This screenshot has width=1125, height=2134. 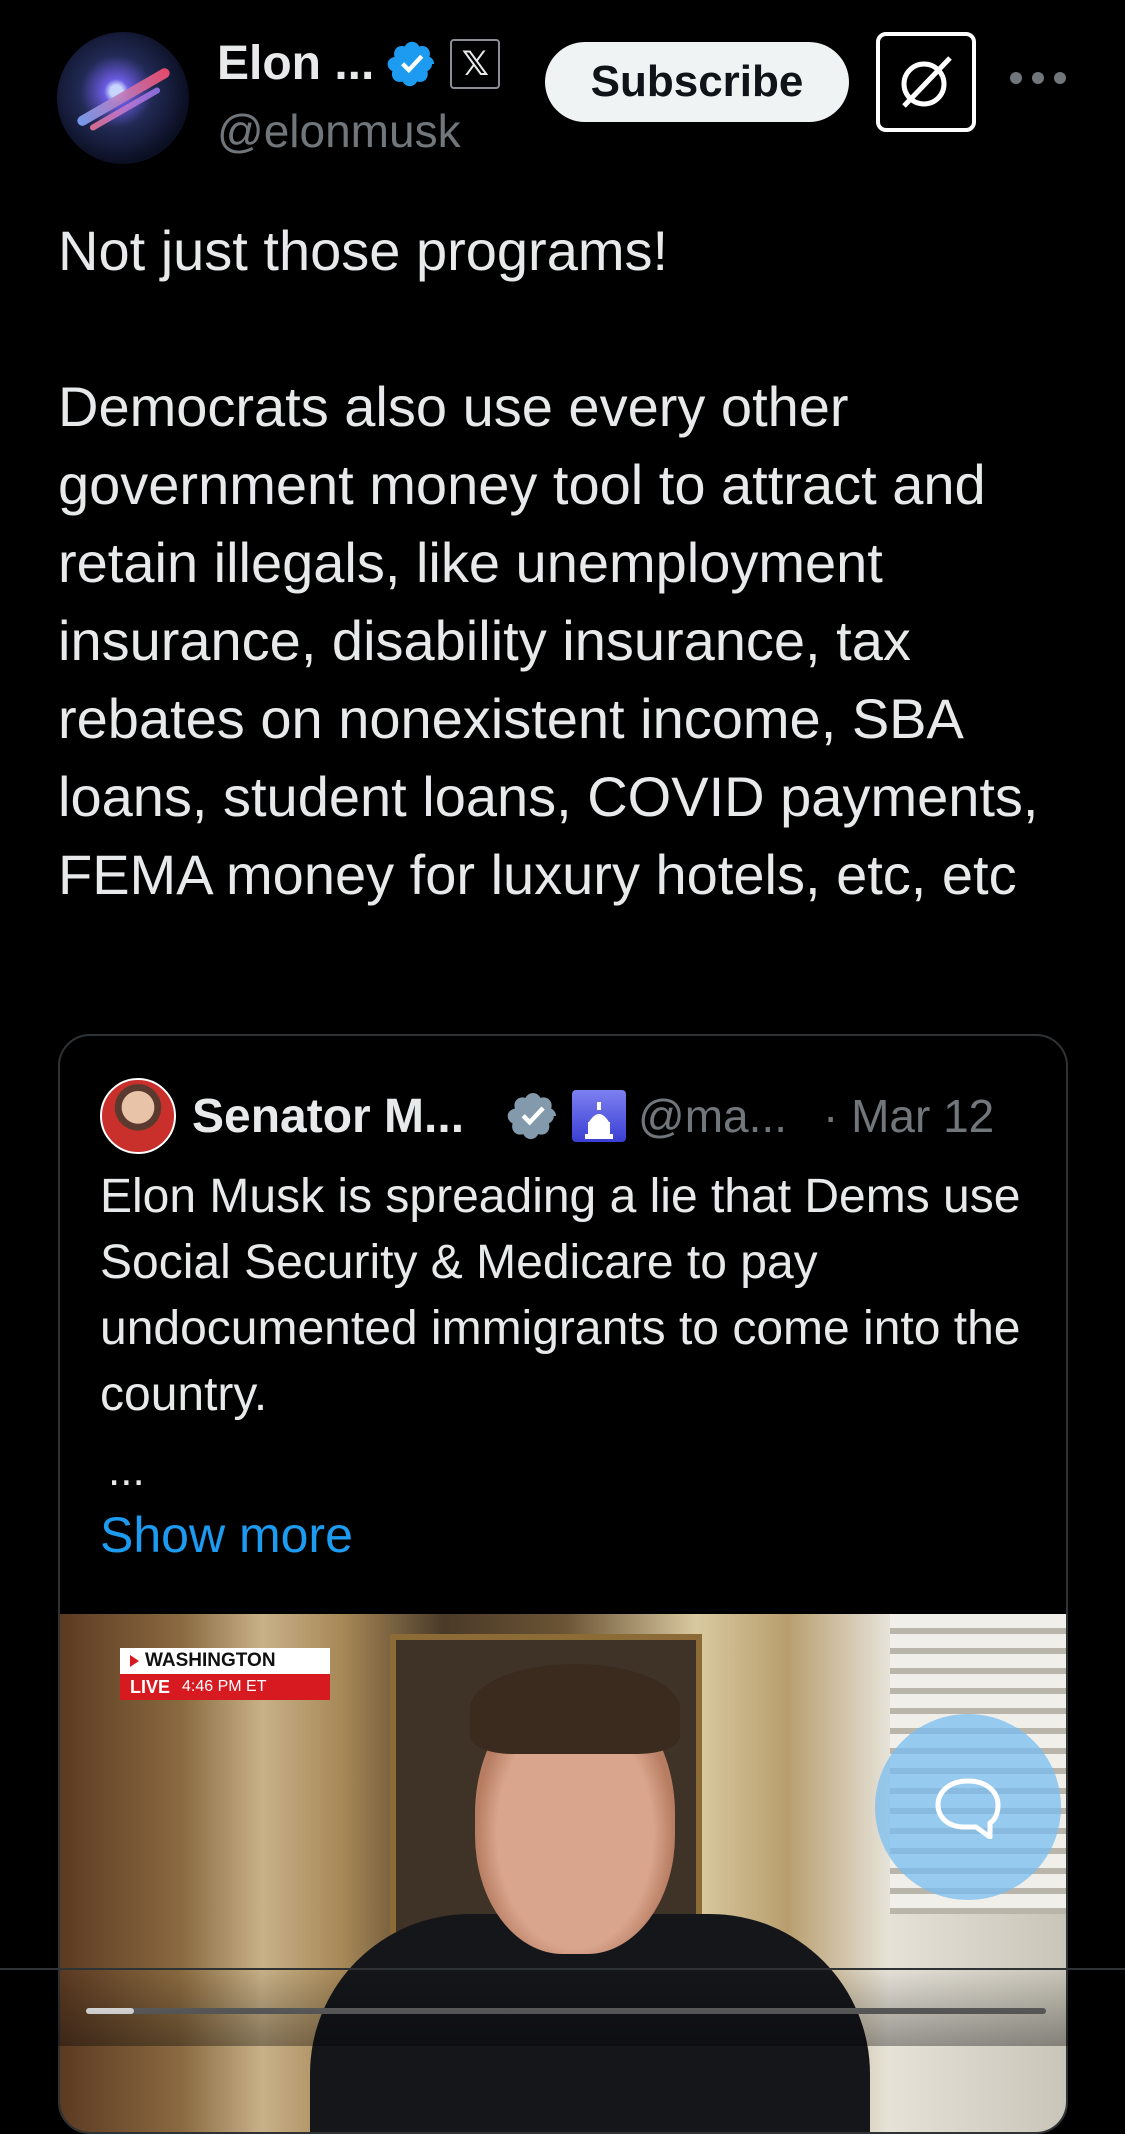 I want to click on author-handle: @elonmusk, so click(x=339, y=131).